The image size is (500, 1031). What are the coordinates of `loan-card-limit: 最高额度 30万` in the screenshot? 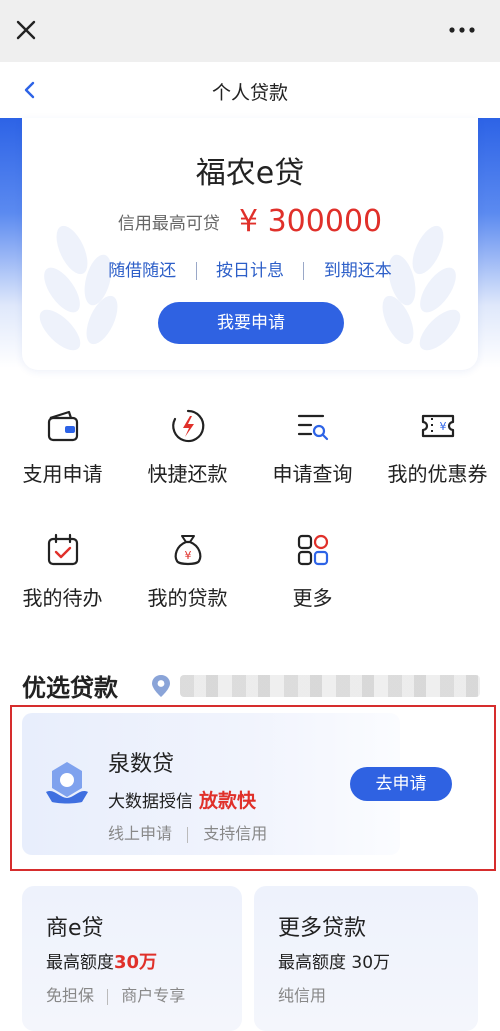 It's located at (334, 963).